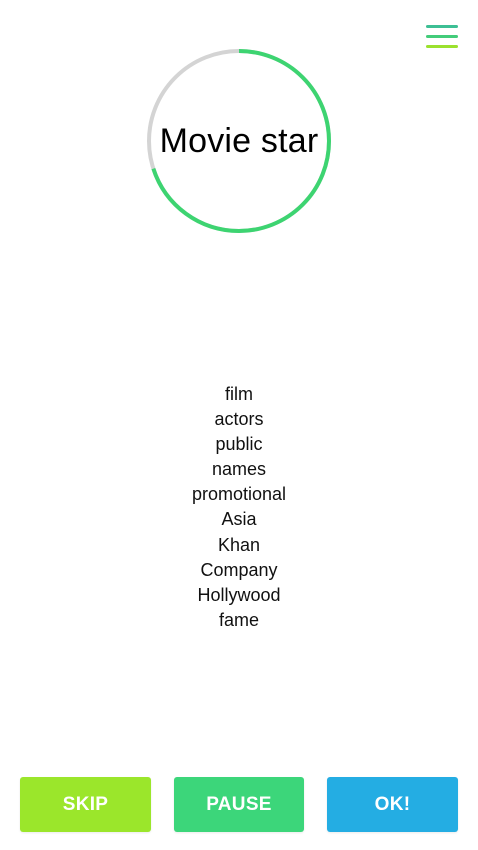  I want to click on hint-word: Company, so click(239, 569).